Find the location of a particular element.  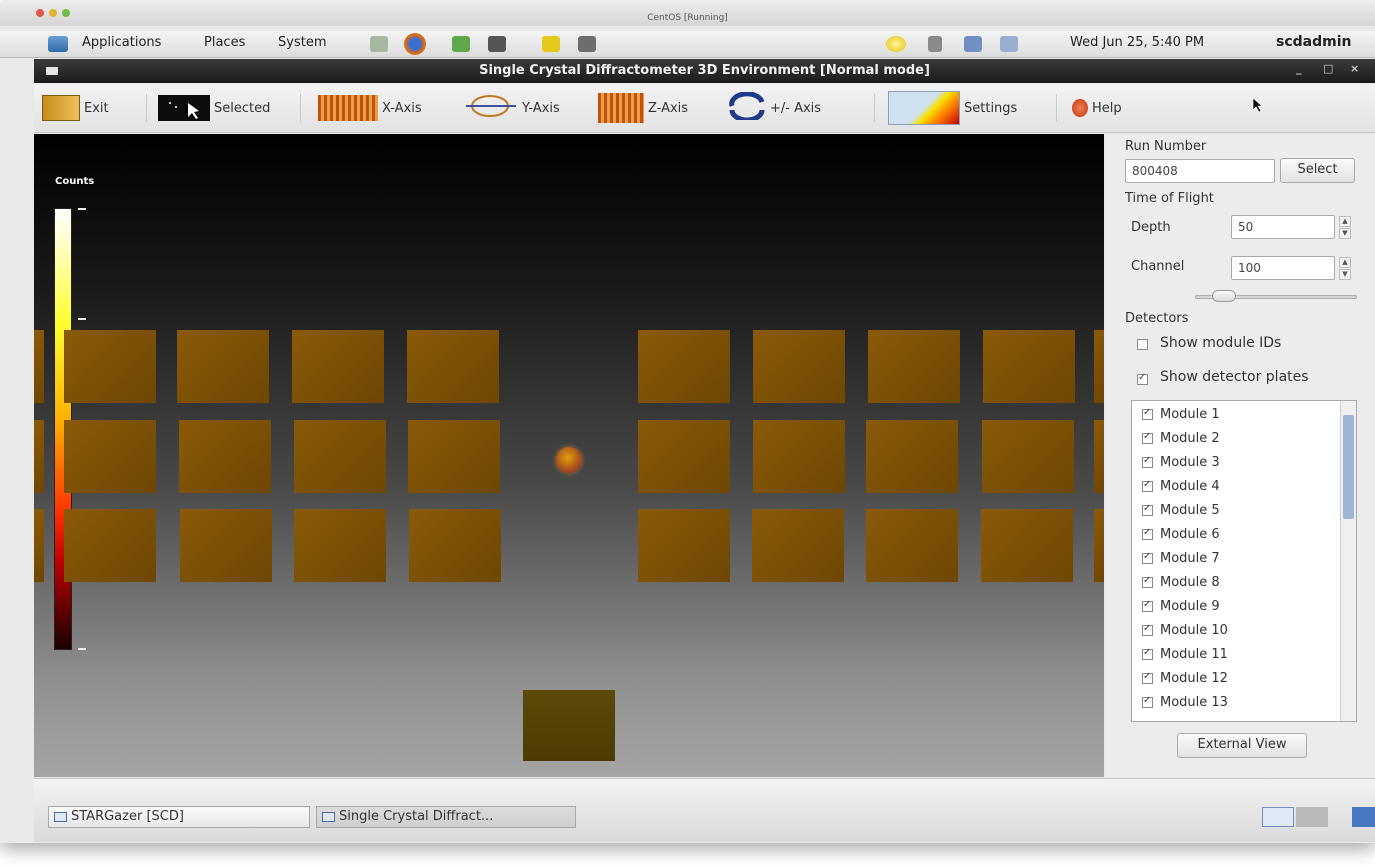

depth-input: 50 is located at coordinates (1283, 227).